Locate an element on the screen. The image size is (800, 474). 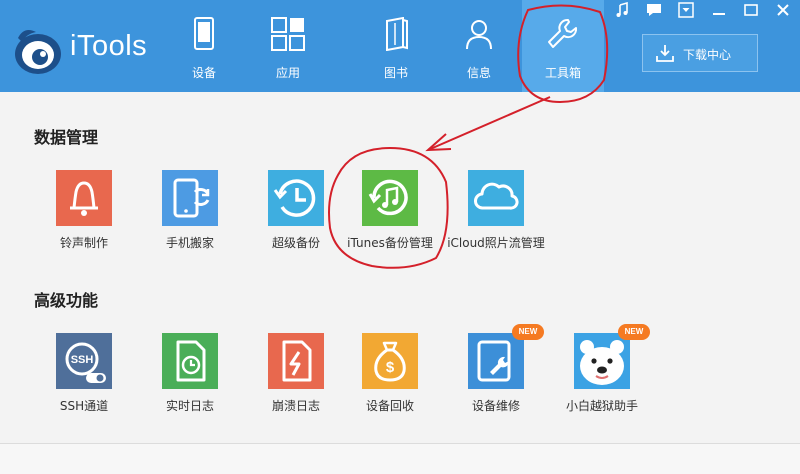
wrench-icon is located at coordinates (563, 33).